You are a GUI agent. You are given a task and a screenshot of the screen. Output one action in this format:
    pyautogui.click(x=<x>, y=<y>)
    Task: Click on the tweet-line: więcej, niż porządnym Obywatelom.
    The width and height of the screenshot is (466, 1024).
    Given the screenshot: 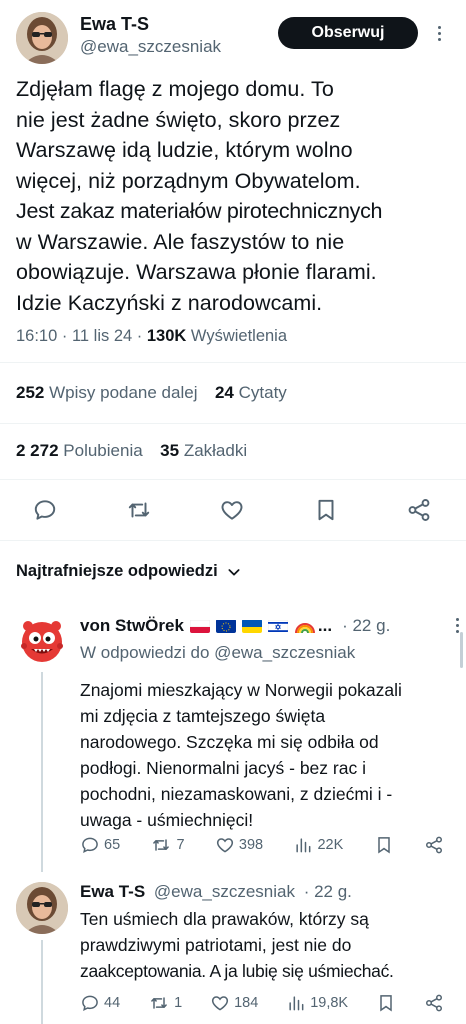 What is the action you would take?
    pyautogui.click(x=188, y=180)
    